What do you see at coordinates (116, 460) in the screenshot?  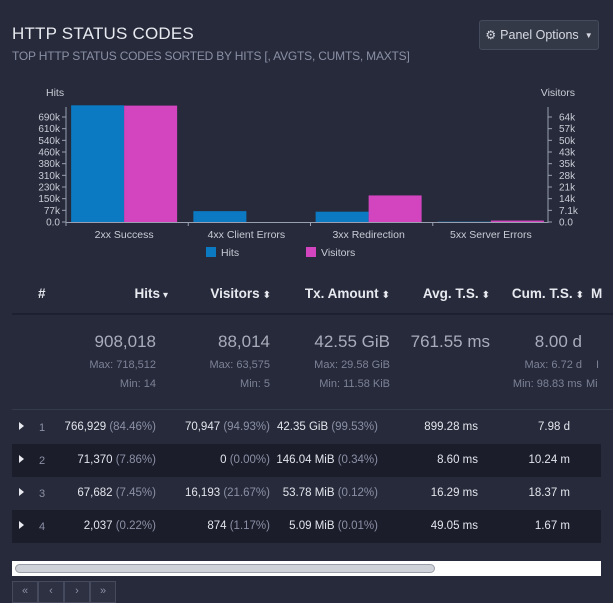 I see `row-hits: 71,370 (7.86%)` at bounding box center [116, 460].